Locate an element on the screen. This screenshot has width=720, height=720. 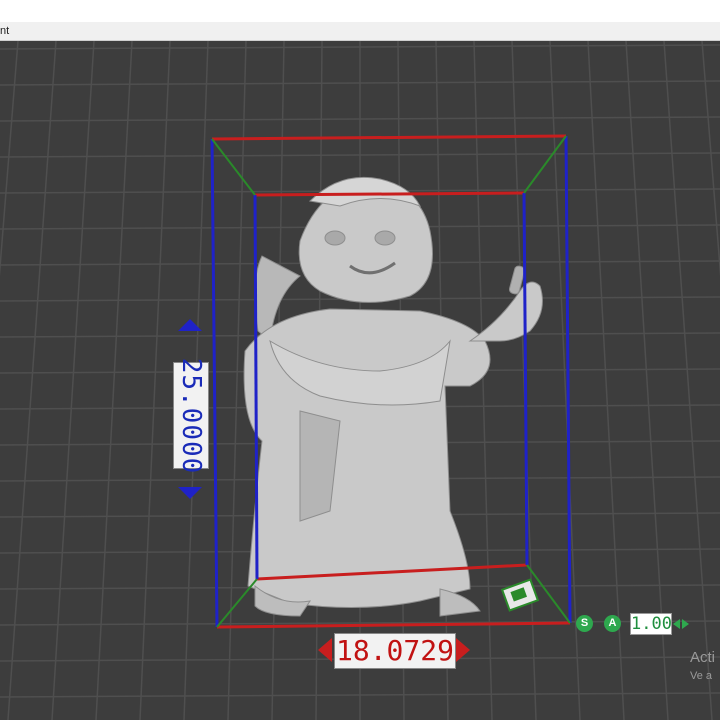
height-value: 25.0000 is located at coordinates (191, 415).